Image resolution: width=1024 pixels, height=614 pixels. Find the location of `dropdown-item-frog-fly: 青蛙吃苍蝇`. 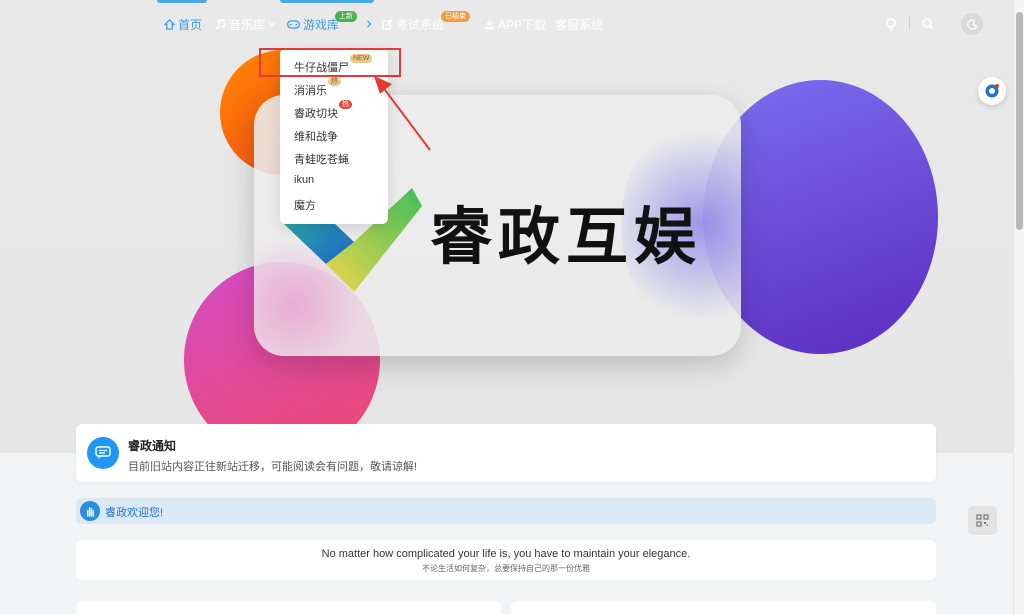

dropdown-item-frog-fly: 青蛙吃苍蝇 is located at coordinates (321, 159).